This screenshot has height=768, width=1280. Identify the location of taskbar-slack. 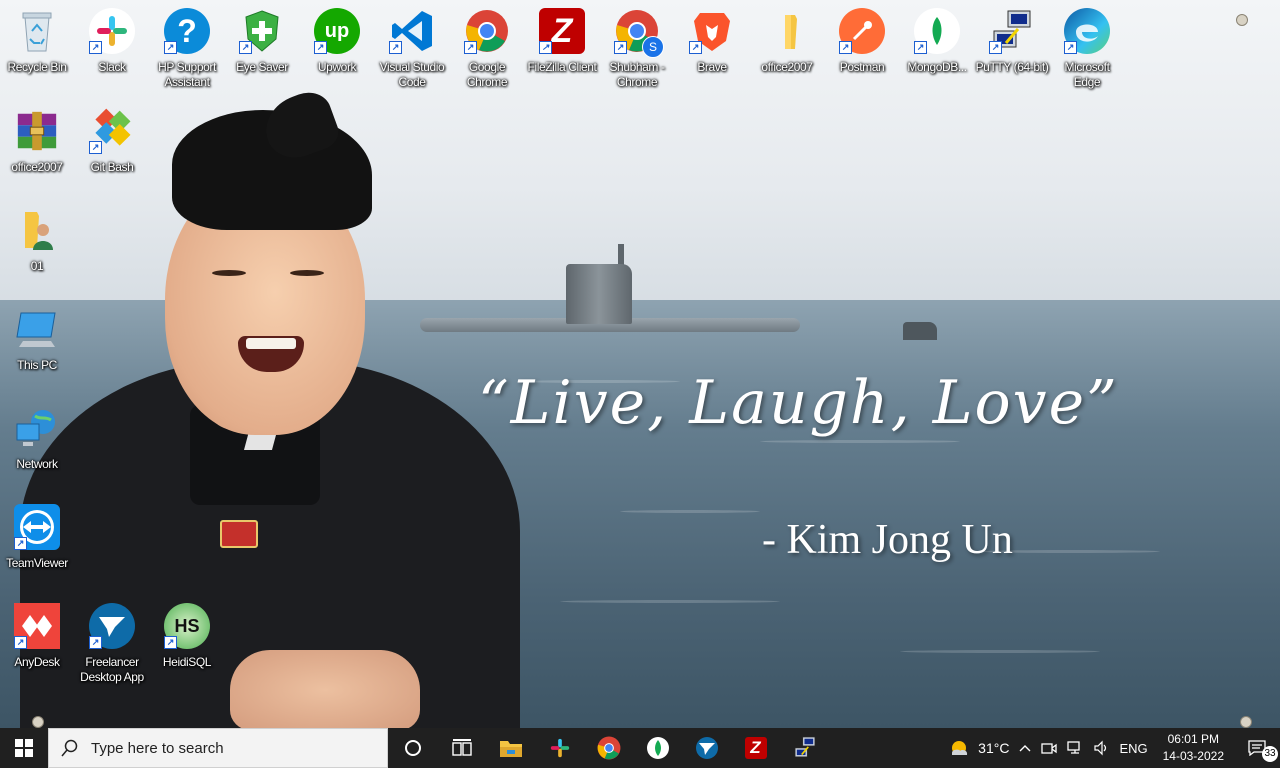
(559, 748).